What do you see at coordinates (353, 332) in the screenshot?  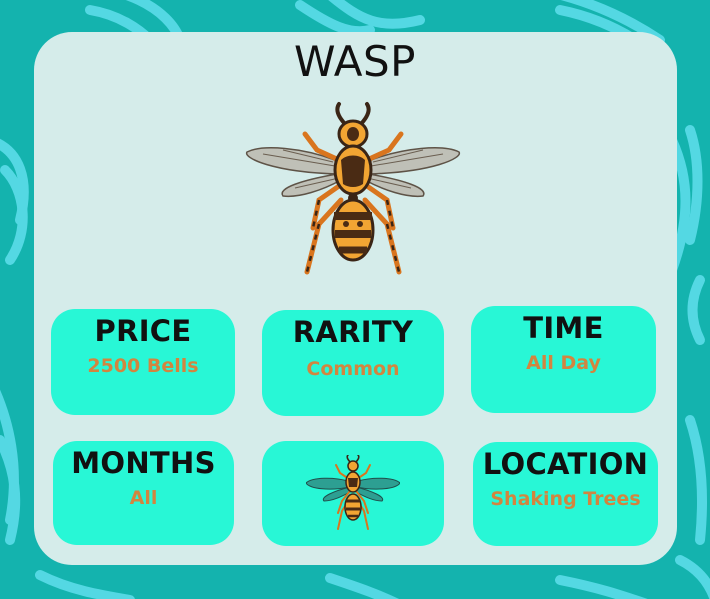 I see `rarity-label: RARITY` at bounding box center [353, 332].